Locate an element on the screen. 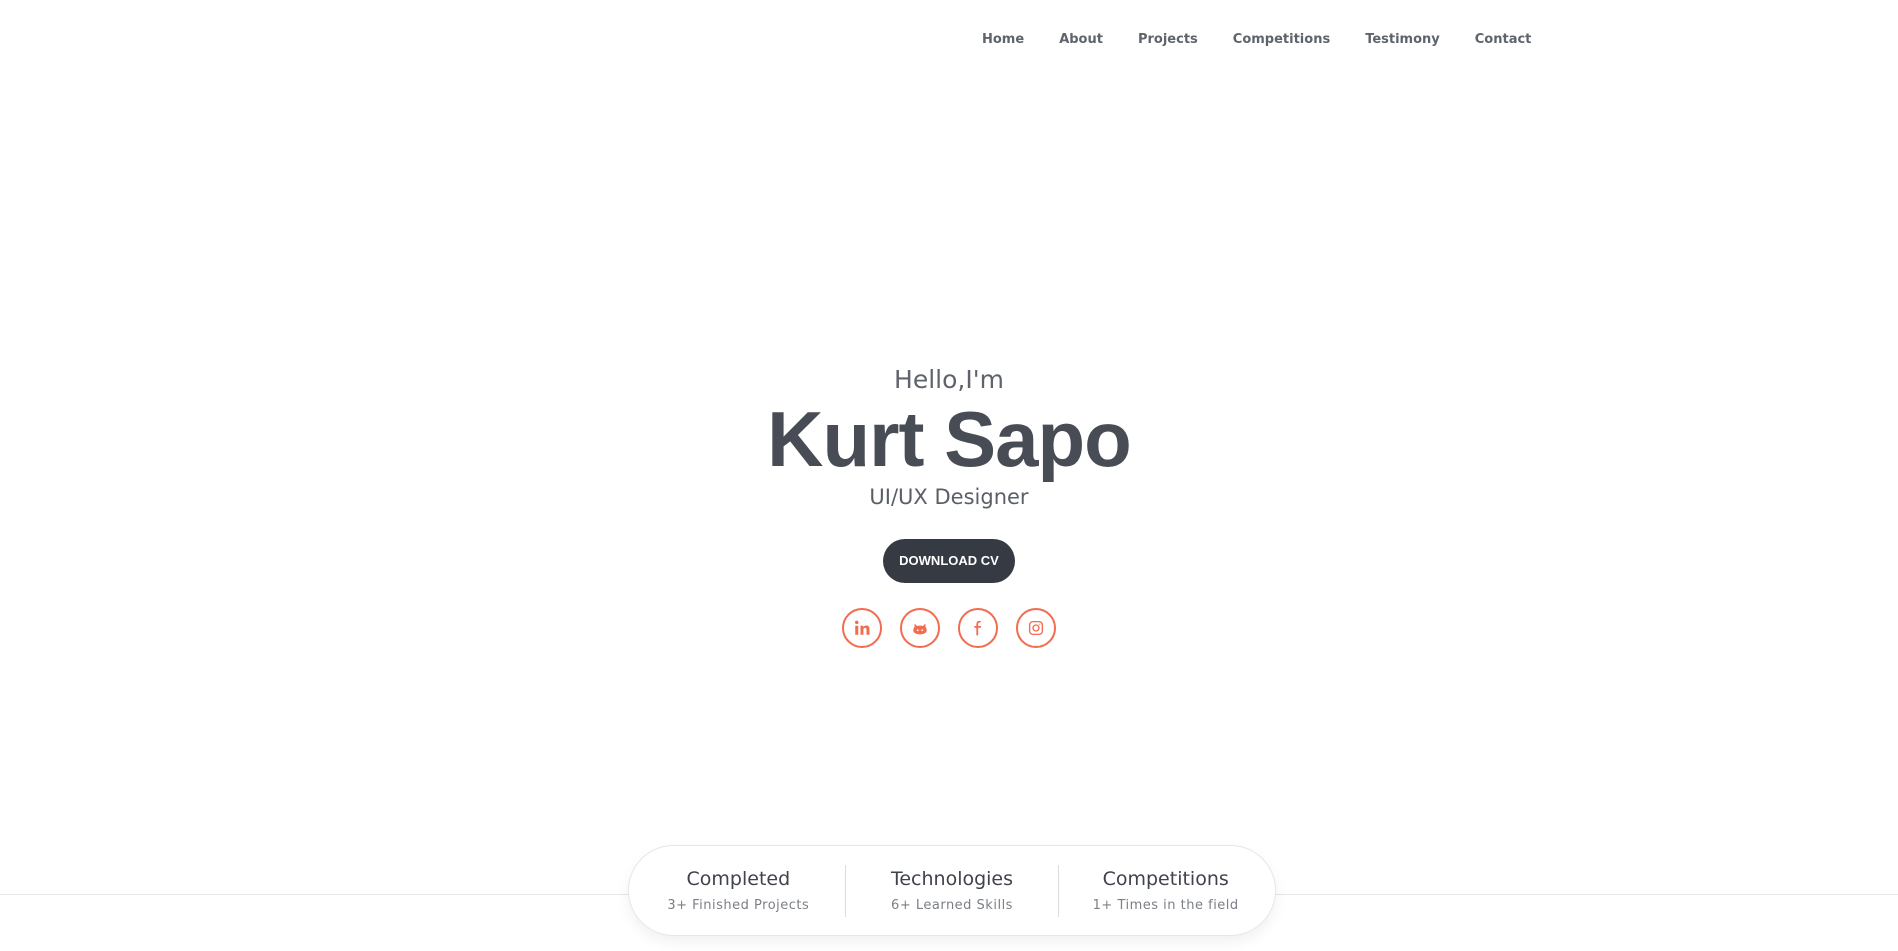 The image size is (1898, 951). facebook-link is located at coordinates (978, 628).